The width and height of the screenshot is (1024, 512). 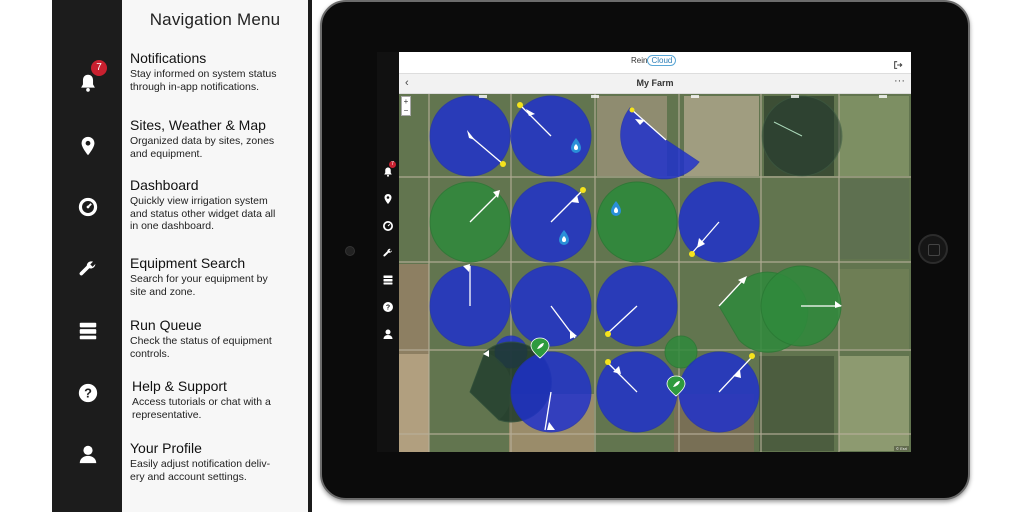 I want to click on map-zoom-control: + −, so click(x=406, y=106).